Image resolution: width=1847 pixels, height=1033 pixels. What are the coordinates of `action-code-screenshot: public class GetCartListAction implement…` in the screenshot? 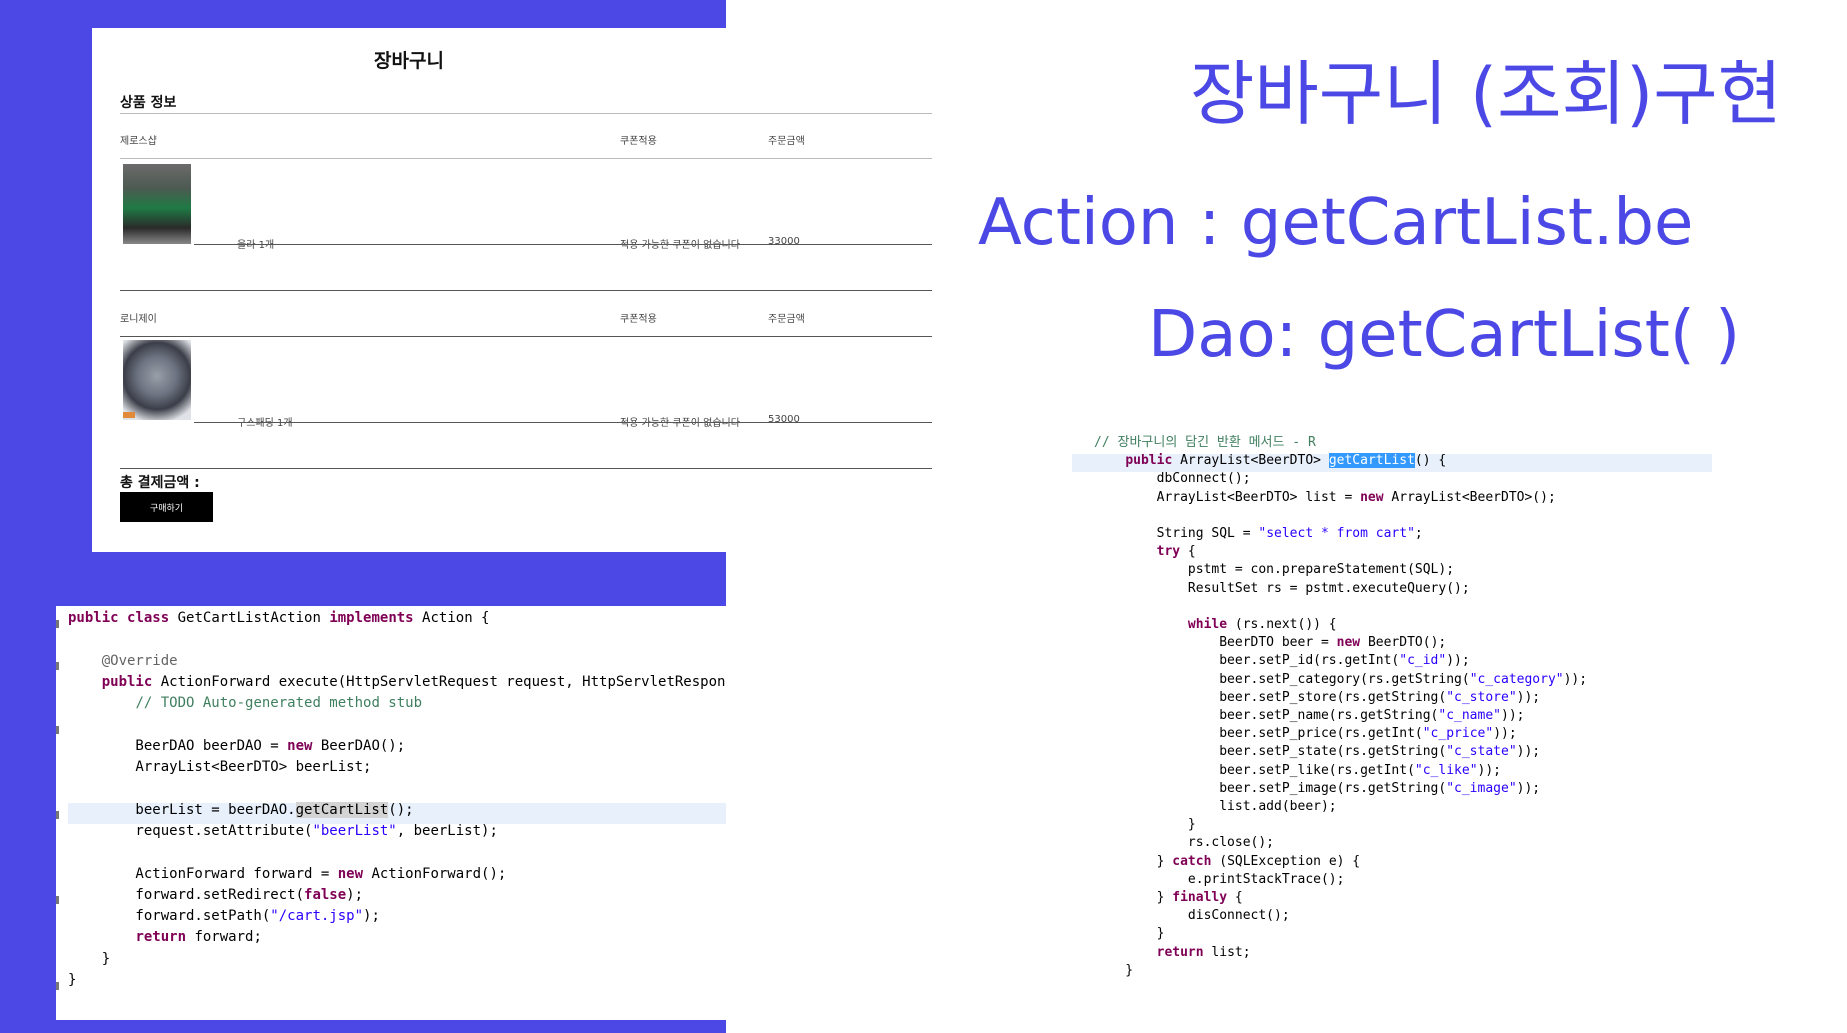 It's located at (391, 813).